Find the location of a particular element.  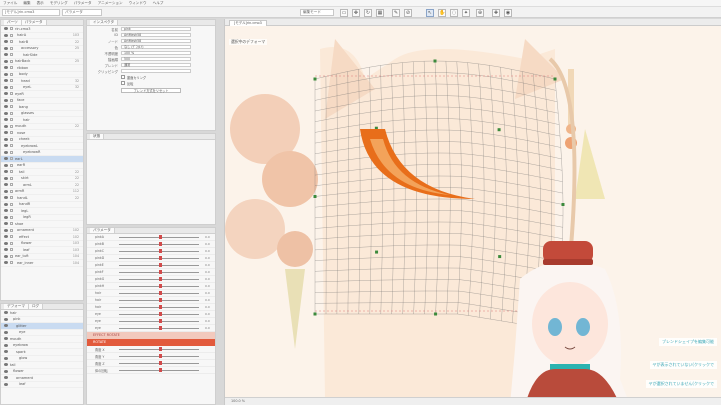

inspector-value: 500 is located at coordinates (156, 59).